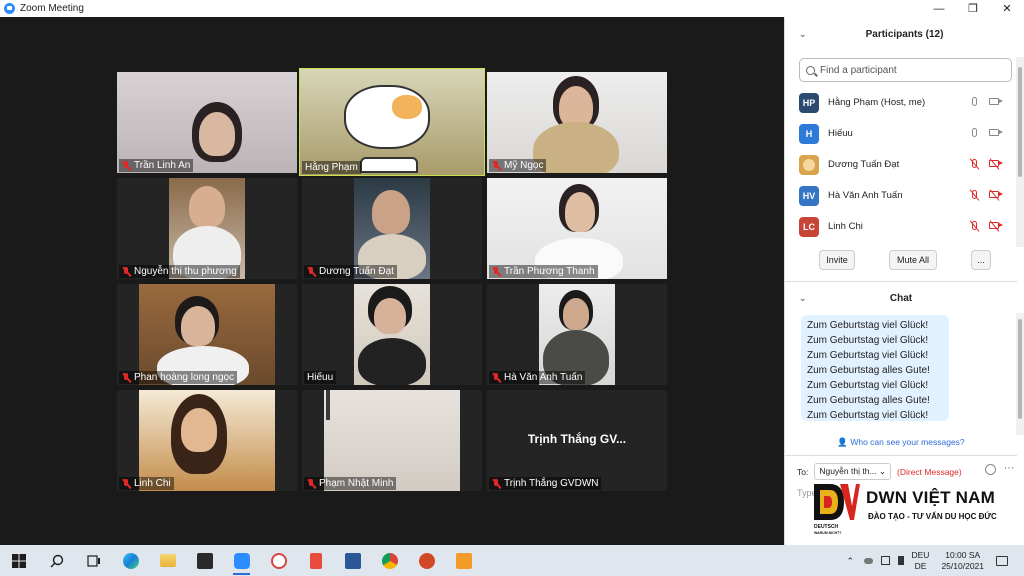  I want to click on cloud-icon, so click(868, 560).